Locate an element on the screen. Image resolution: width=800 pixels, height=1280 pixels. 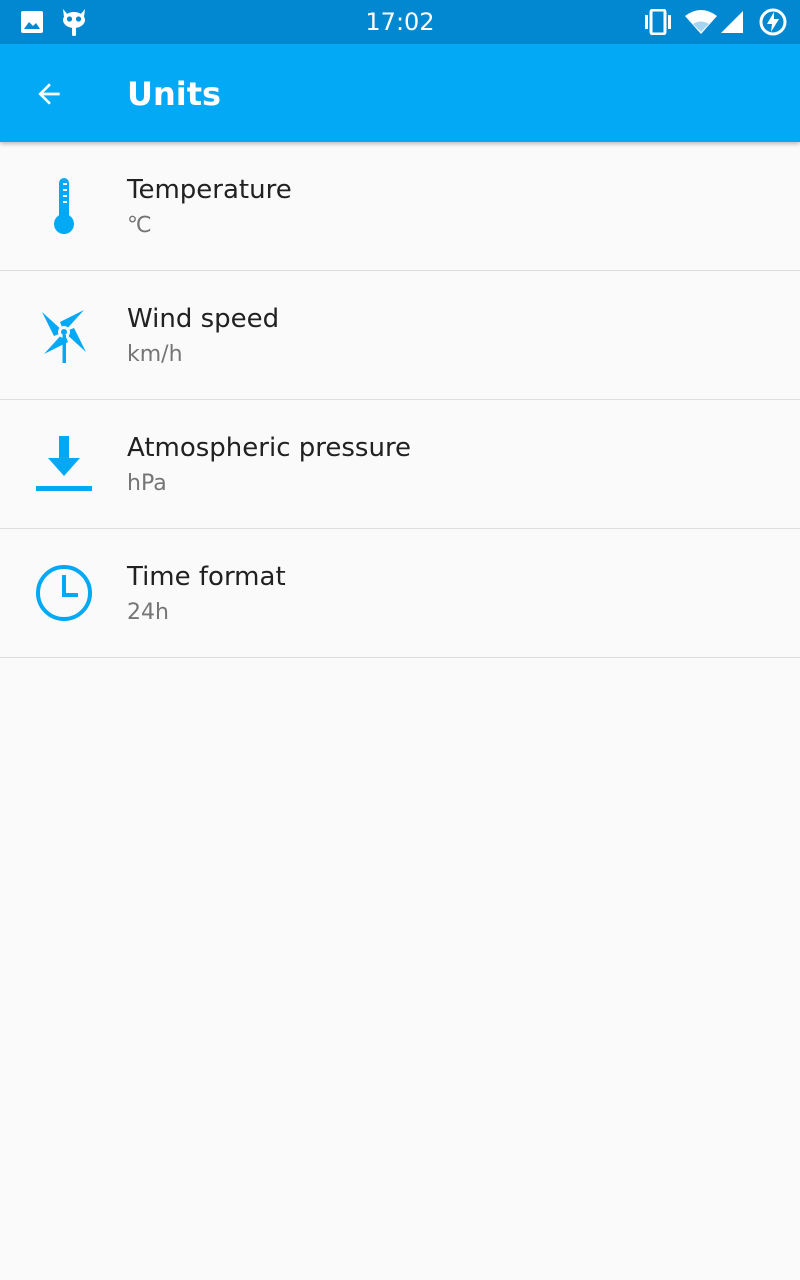
setting-temperature: Temperature ℃ is located at coordinates (400, 206).